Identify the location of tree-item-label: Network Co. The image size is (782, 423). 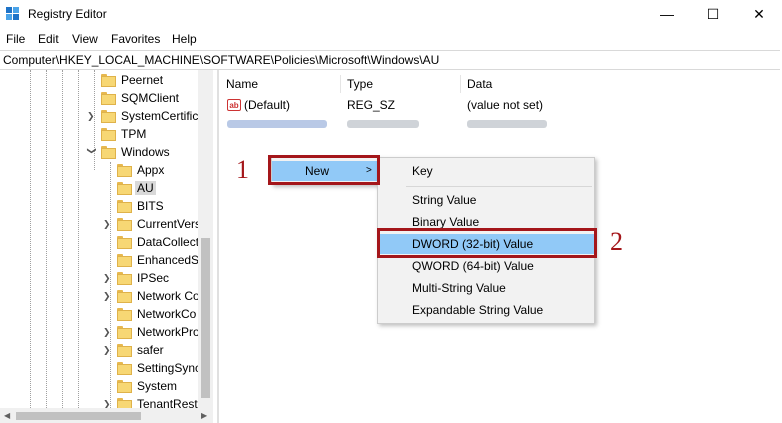
(168, 296).